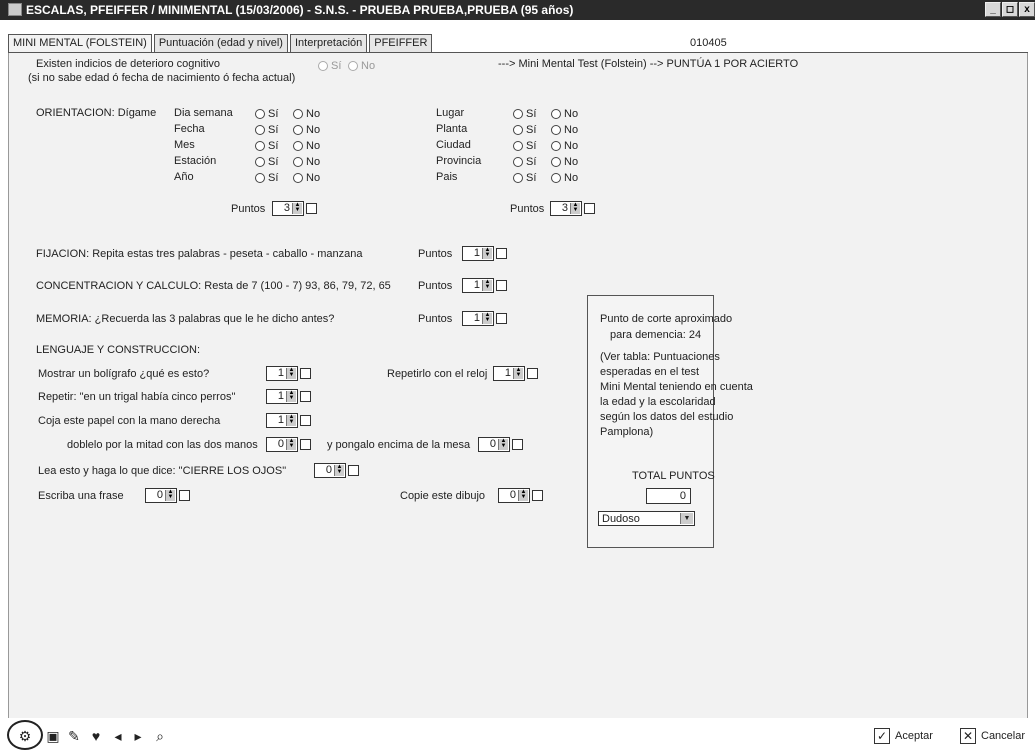  Describe the element at coordinates (676, 387) in the screenshot. I see `ver-line-3: Mini Mental teniendo en cuenta` at that location.